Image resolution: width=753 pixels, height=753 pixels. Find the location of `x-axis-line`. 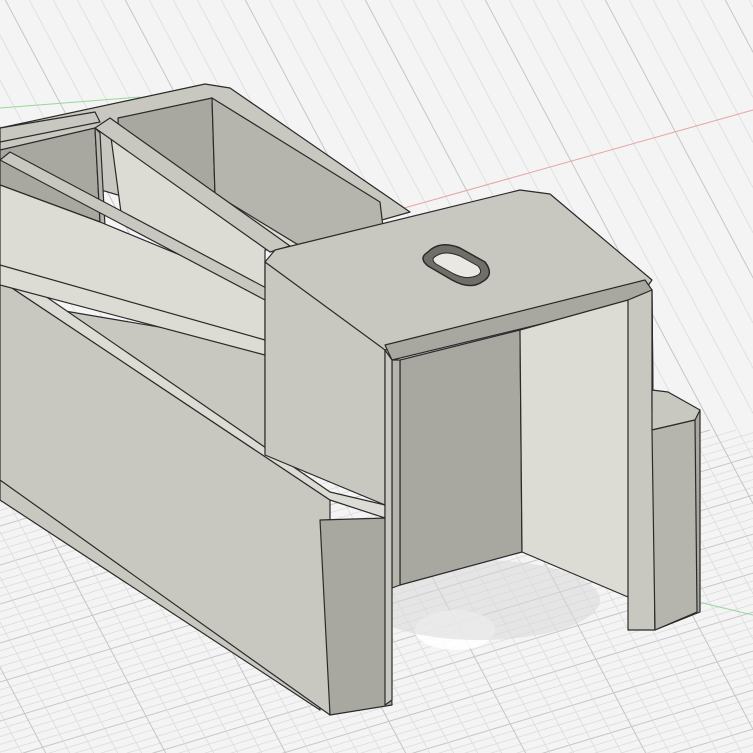

x-axis-line is located at coordinates (571, 161).